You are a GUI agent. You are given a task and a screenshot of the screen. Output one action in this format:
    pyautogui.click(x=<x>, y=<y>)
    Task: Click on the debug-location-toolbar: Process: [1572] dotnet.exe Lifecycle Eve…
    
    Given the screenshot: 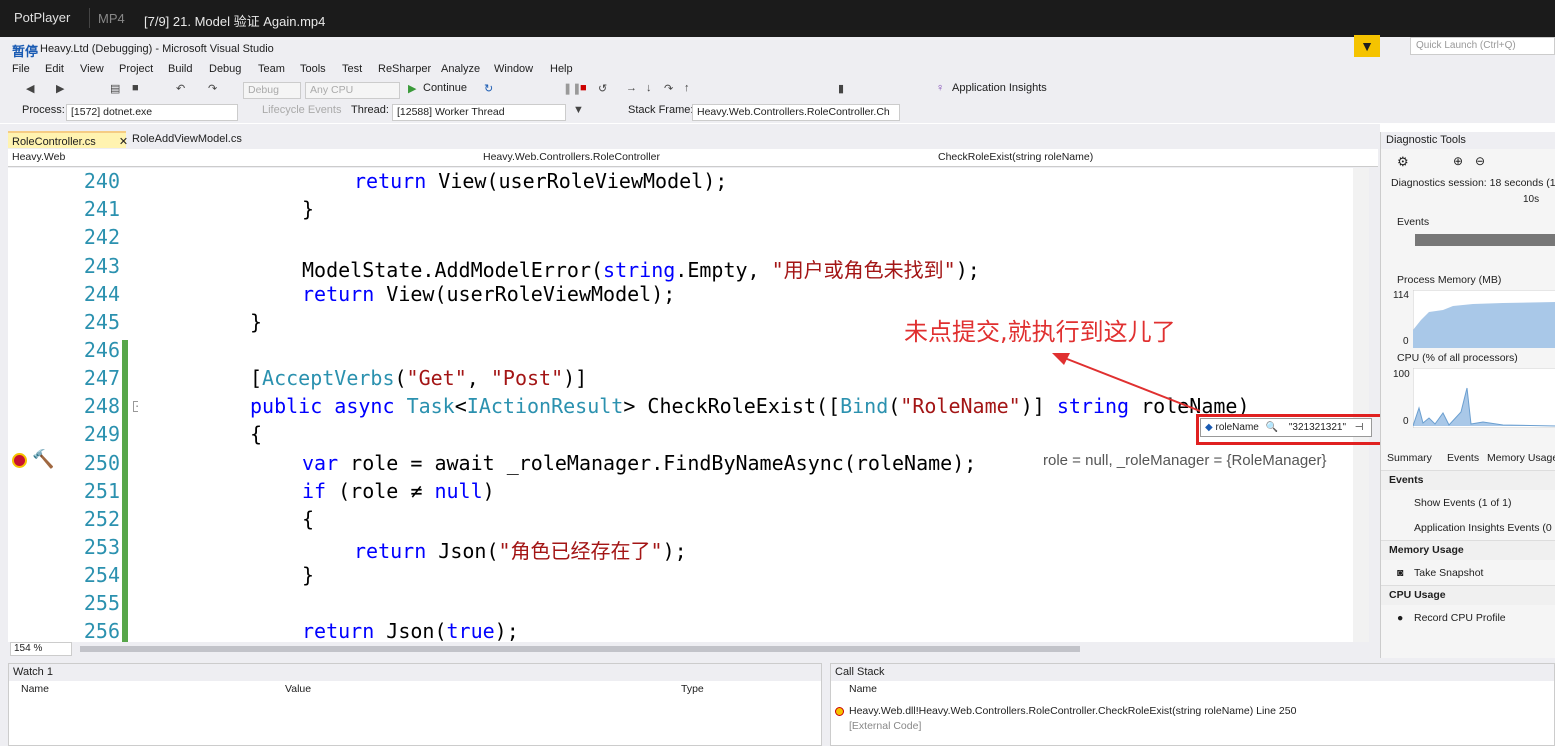 What is the action you would take?
    pyautogui.click(x=777, y=112)
    